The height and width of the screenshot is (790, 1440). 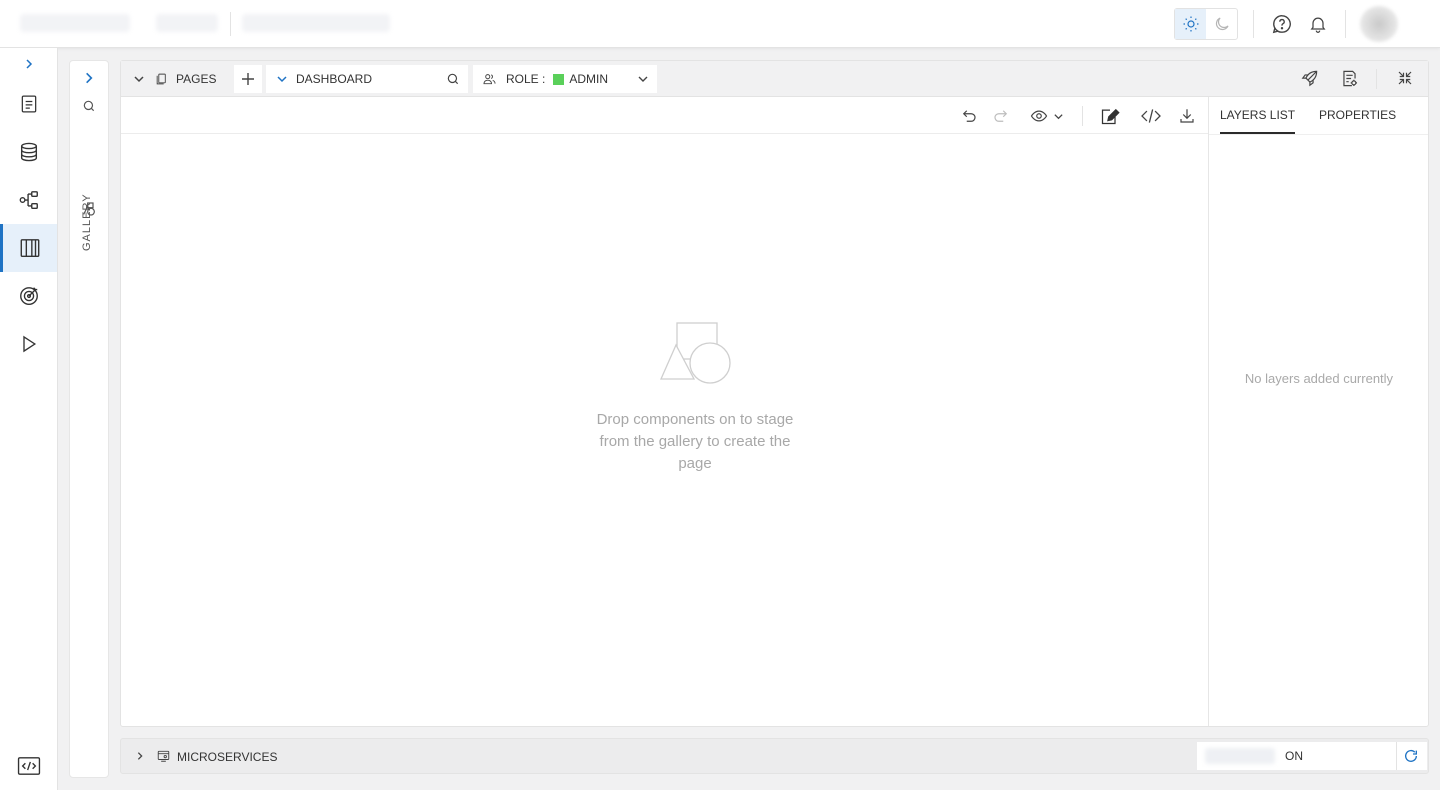 What do you see at coordinates (559, 79) in the screenshot?
I see `role-swatch` at bounding box center [559, 79].